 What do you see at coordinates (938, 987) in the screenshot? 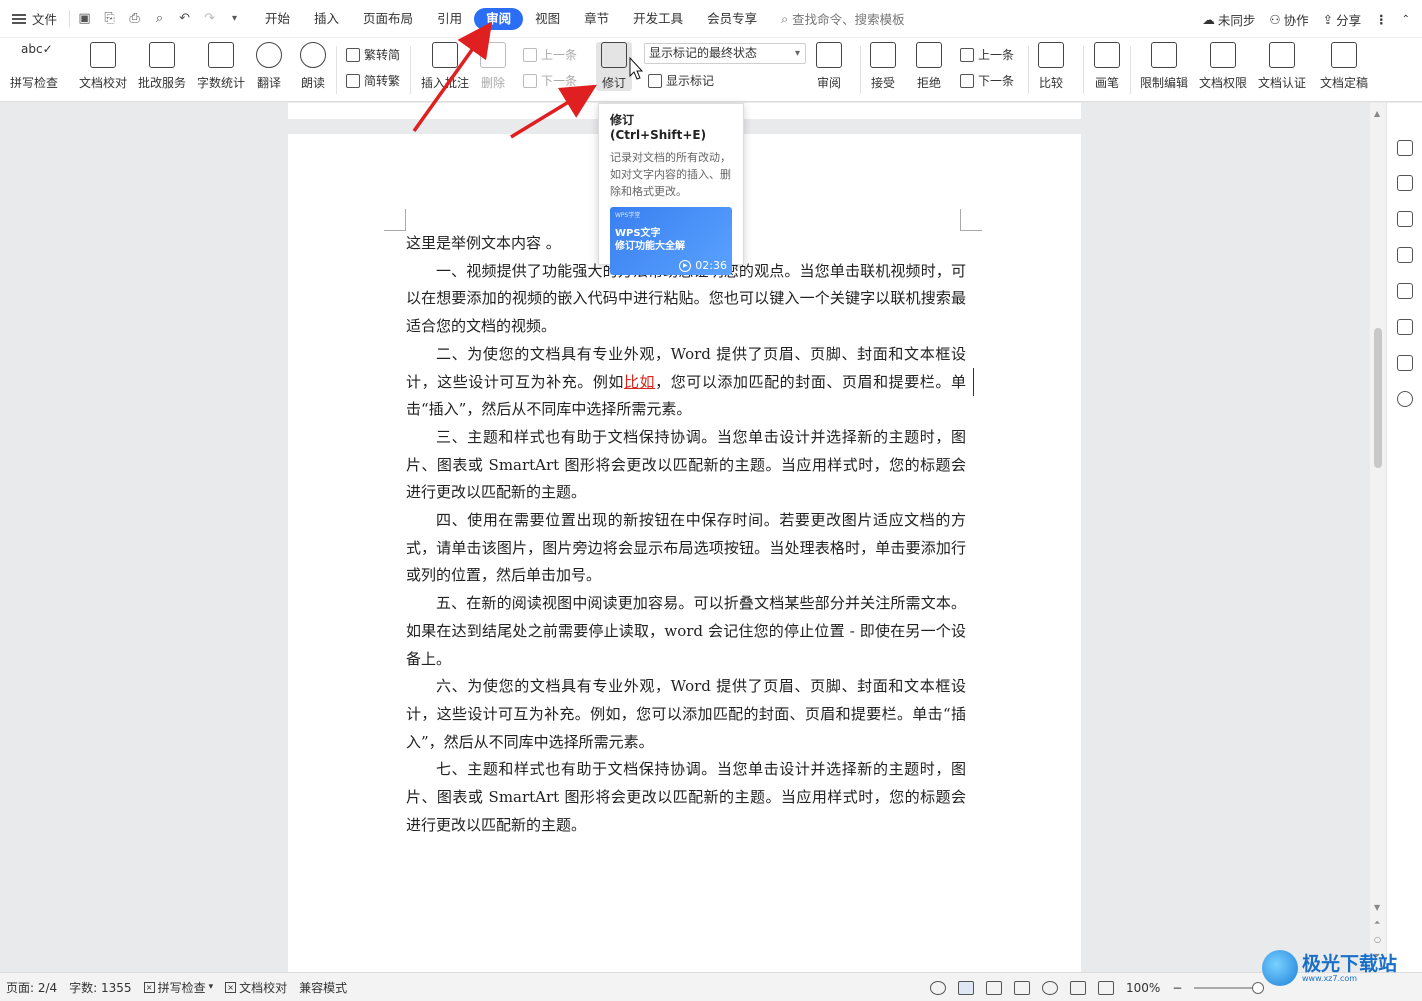
I see `eye-protection-icon` at bounding box center [938, 987].